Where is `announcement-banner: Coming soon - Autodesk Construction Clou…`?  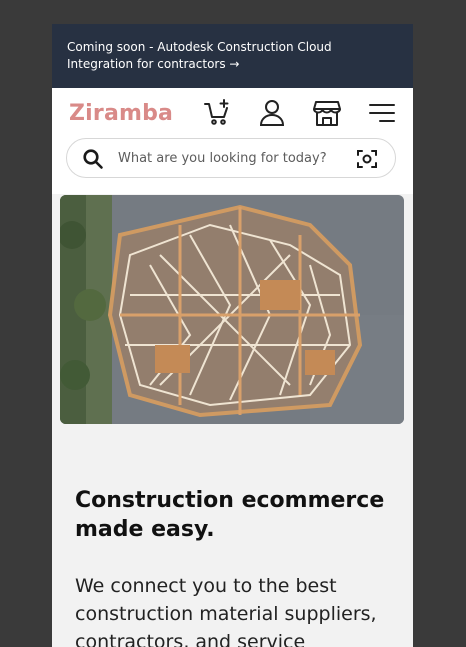 announcement-banner: Coming soon - Autodesk Construction Clou… is located at coordinates (232, 56).